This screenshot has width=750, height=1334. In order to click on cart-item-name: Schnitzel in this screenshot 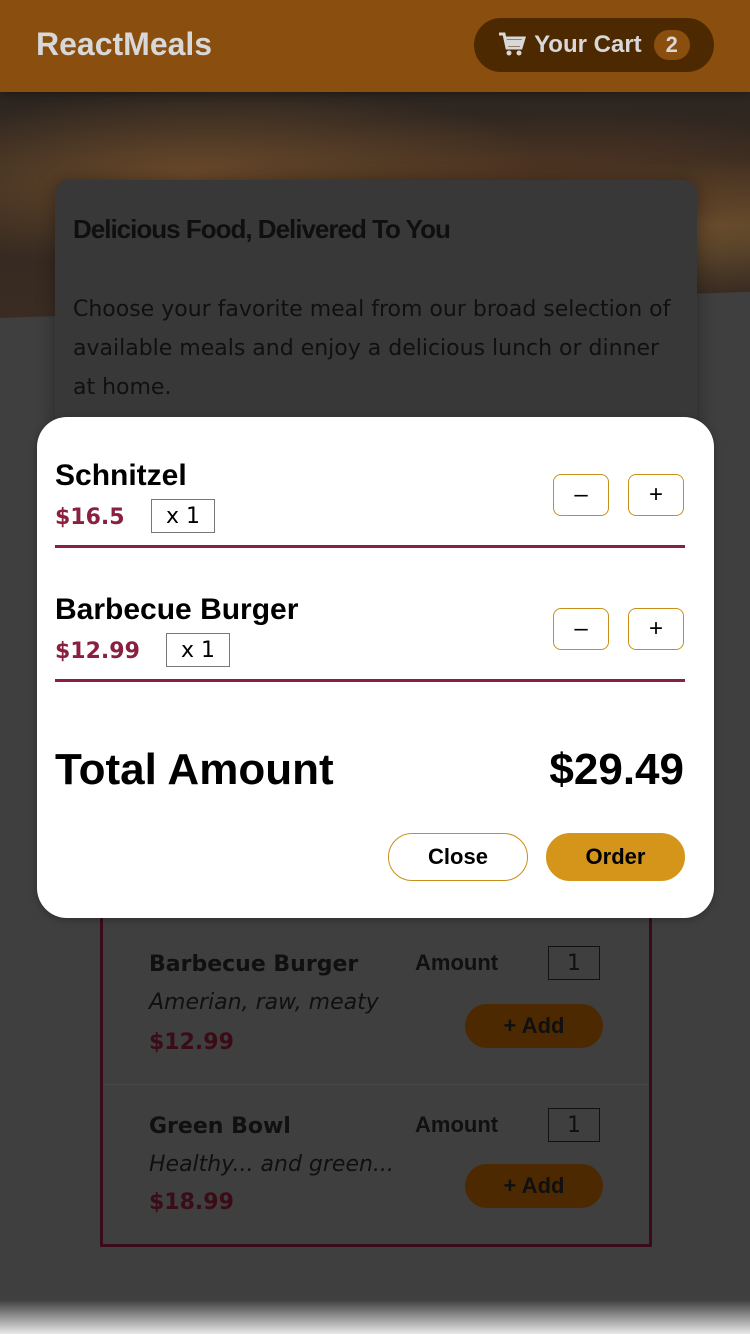, I will do `click(121, 475)`.